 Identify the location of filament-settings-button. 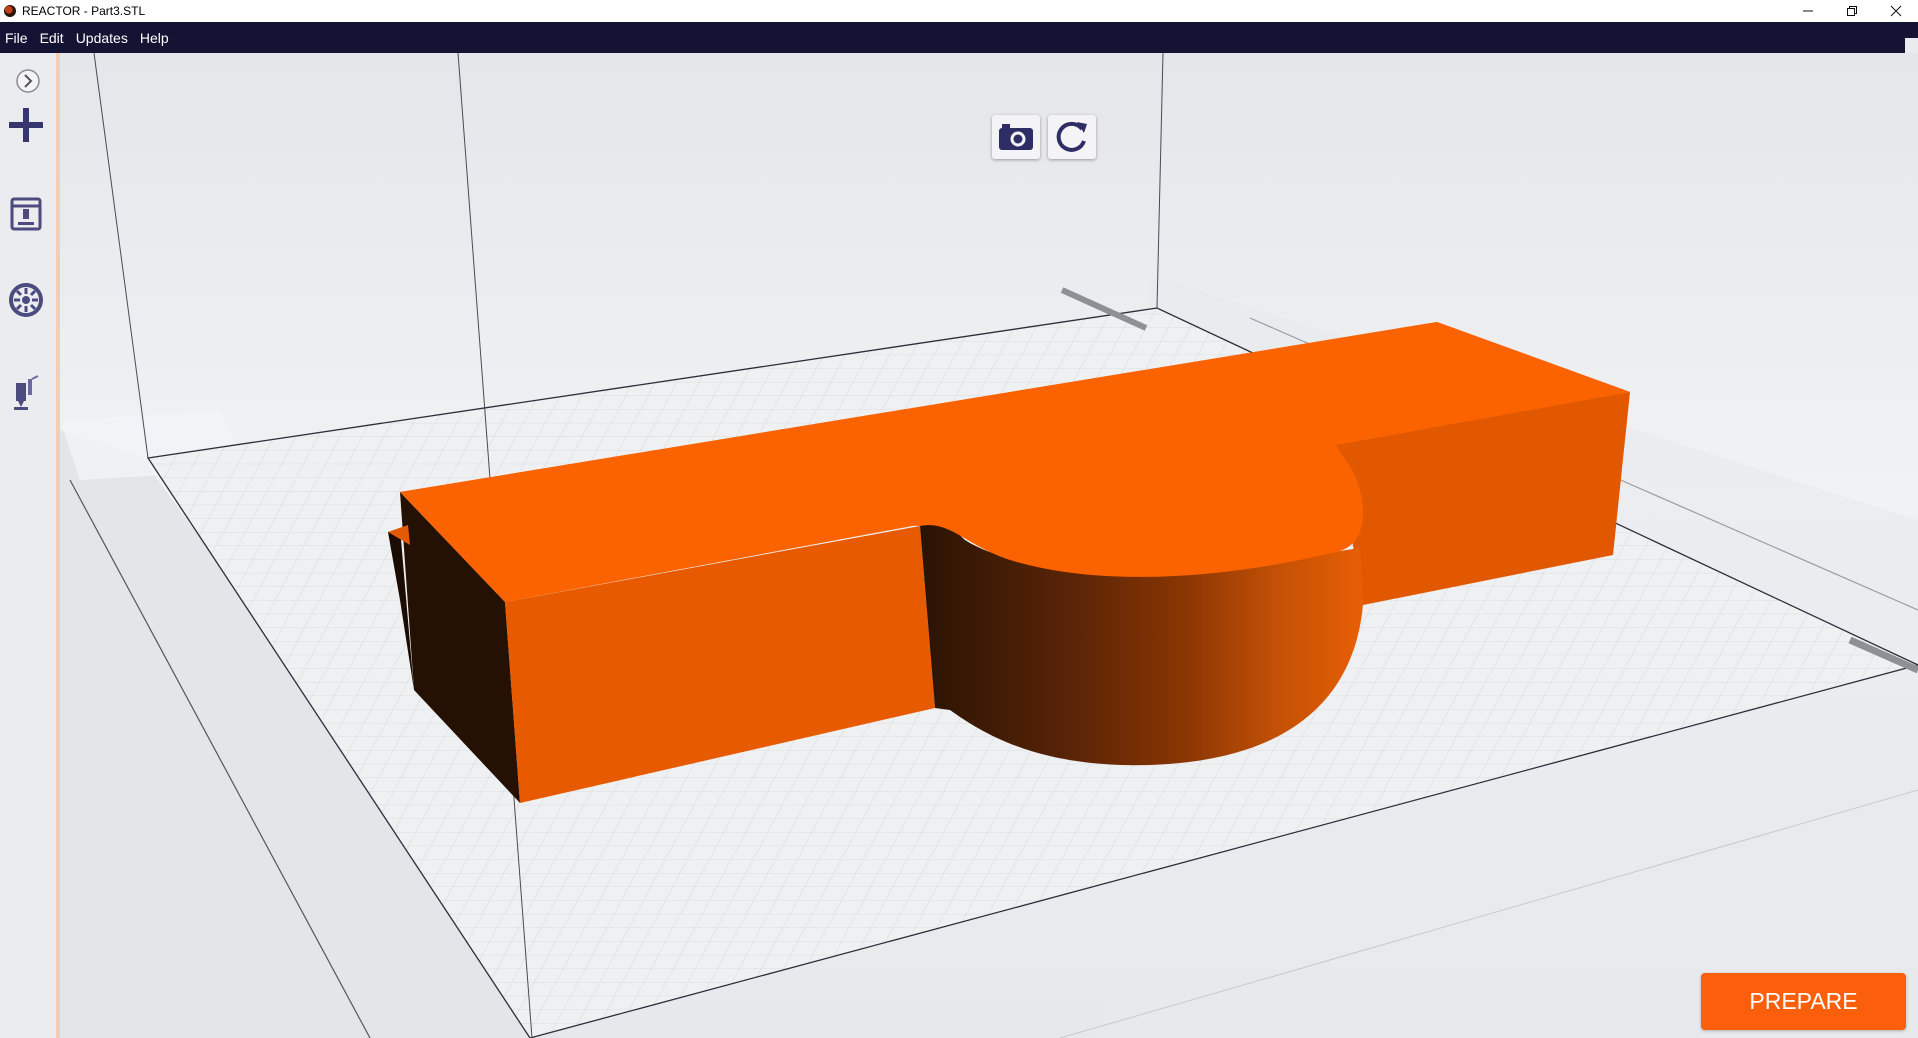
(26, 300).